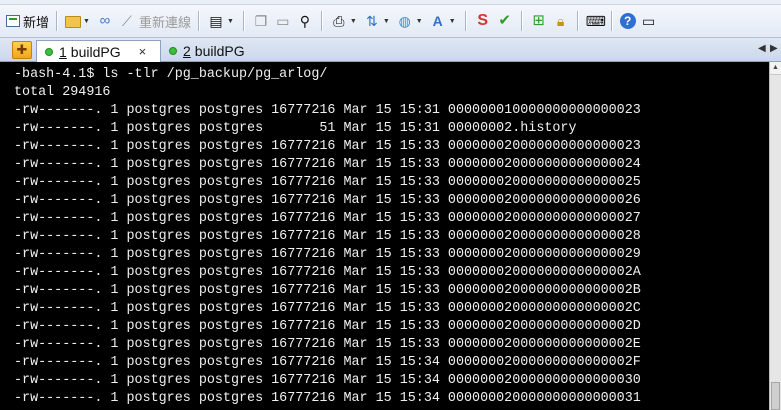 Image resolution: width=781 pixels, height=410 pixels. I want to click on copy-icon: ❐, so click(261, 21).